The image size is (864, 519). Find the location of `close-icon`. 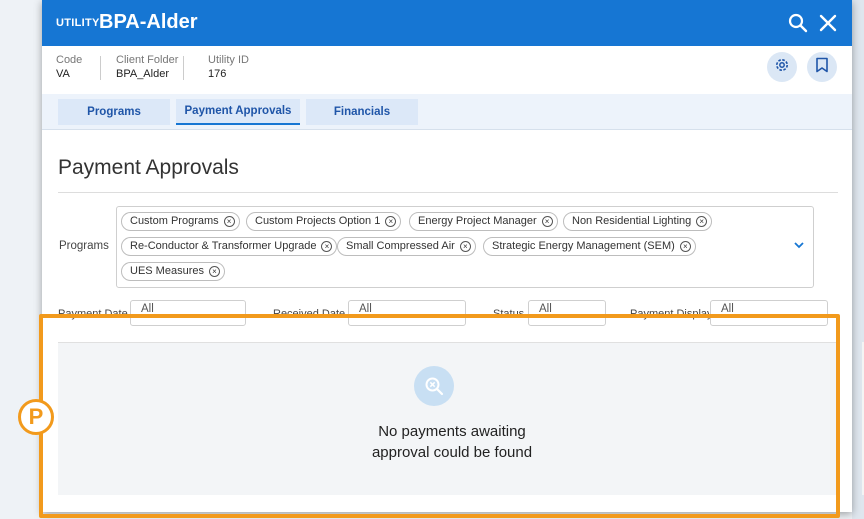

close-icon is located at coordinates (828, 23).